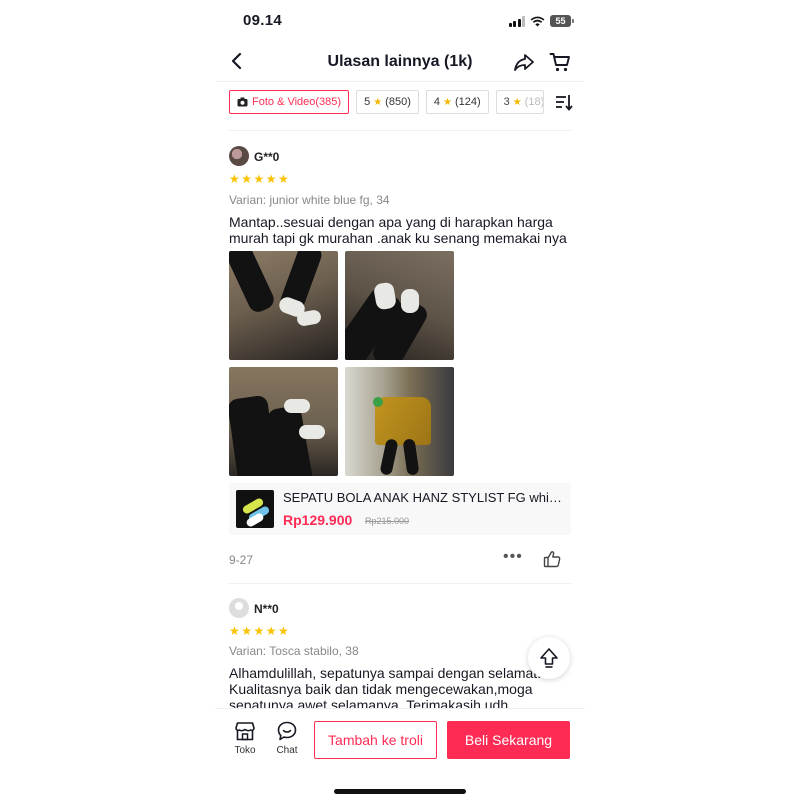 The image size is (800, 800). I want to click on review-username: G**0, so click(267, 157).